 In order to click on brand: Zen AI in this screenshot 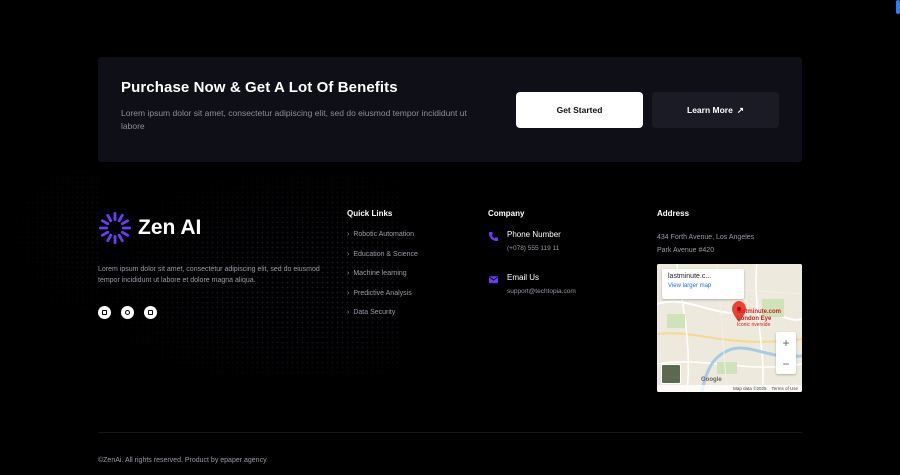, I will do `click(149, 228)`.